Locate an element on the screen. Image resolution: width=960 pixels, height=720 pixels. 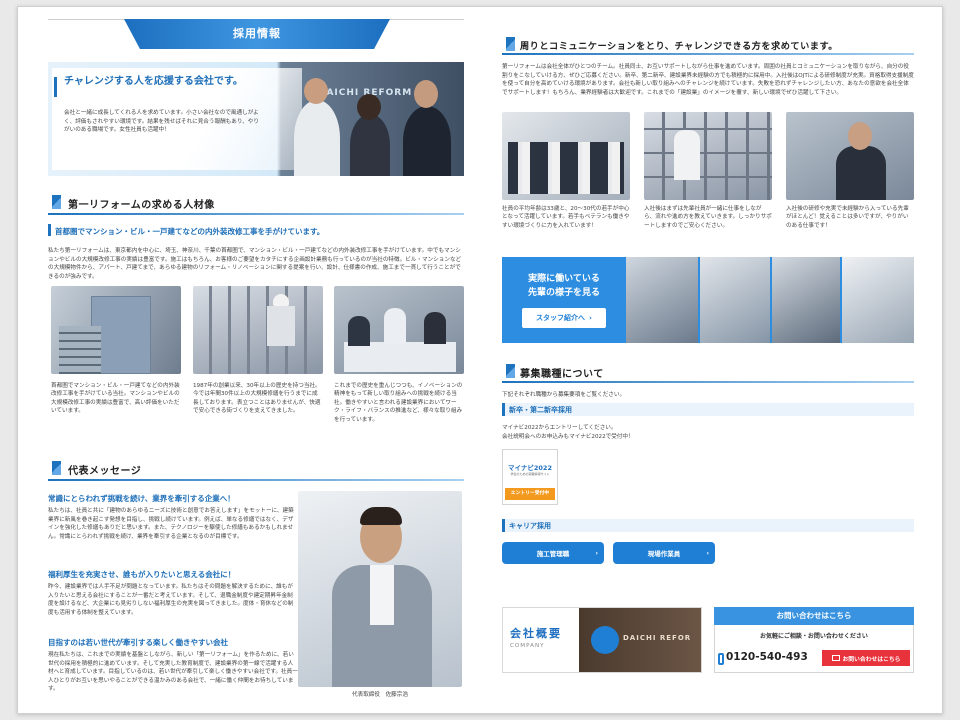
career-heading-bg is located at coordinates (708, 525).